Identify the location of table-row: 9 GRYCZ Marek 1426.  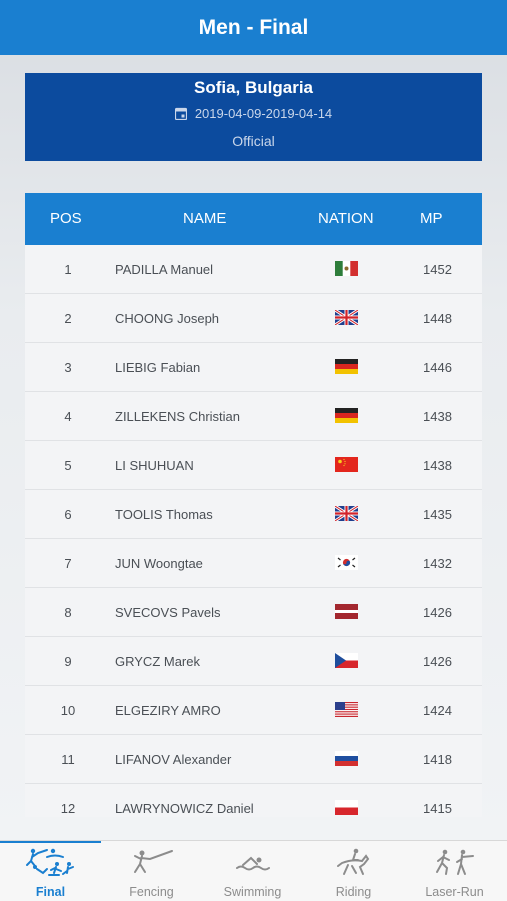
(253, 661).